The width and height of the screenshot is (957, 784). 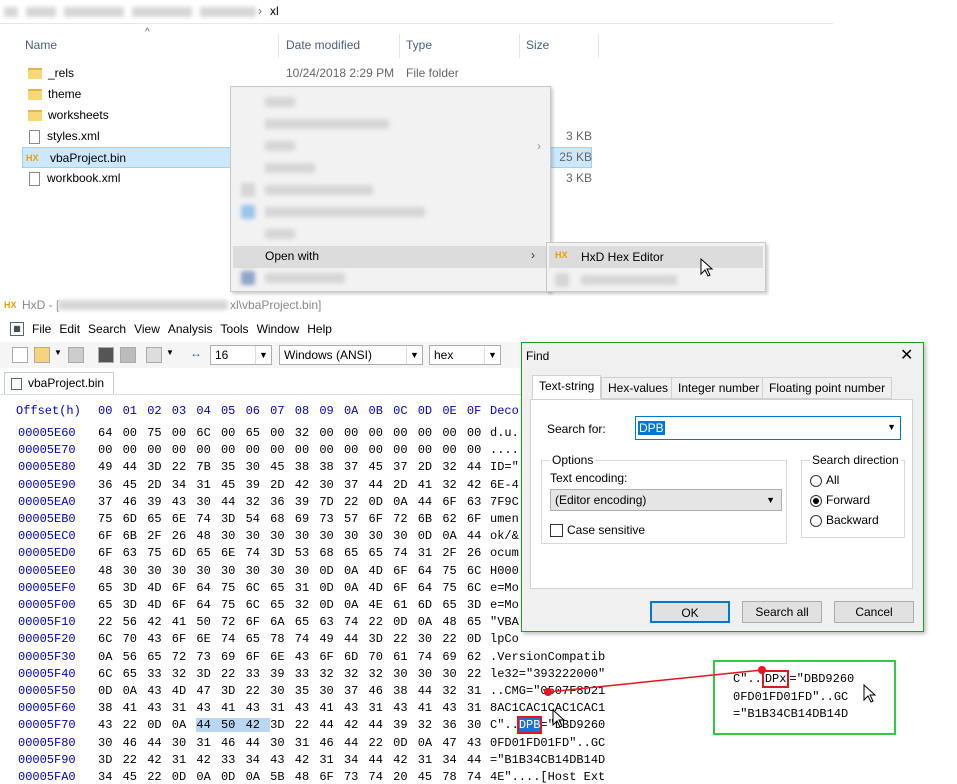 I want to click on hex-byte: 33, so click(x=307, y=674).